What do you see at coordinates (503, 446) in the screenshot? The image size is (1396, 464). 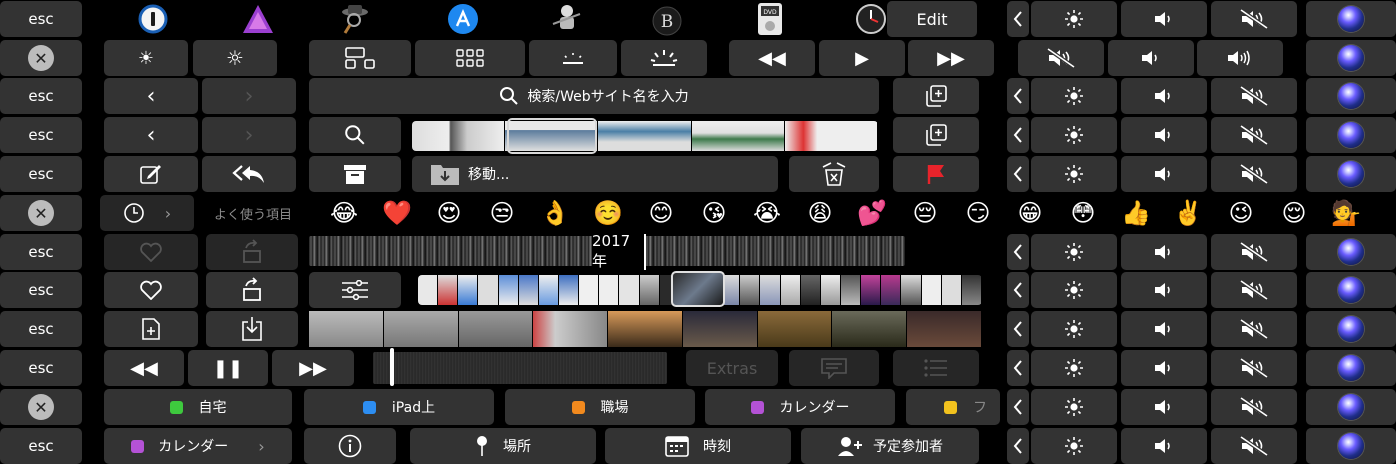 I see `location-button: 場所` at bounding box center [503, 446].